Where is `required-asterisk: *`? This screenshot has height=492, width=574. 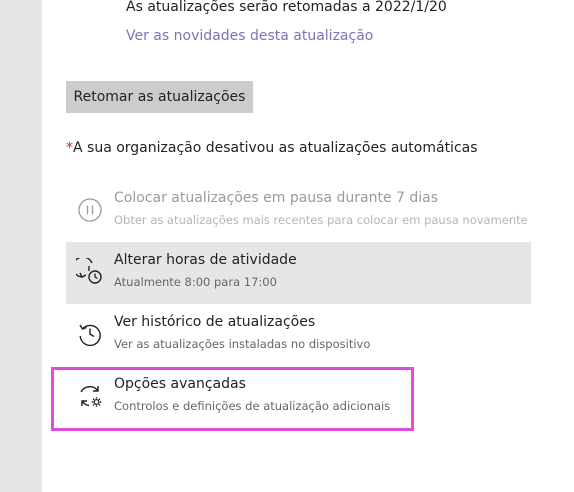 required-asterisk: * is located at coordinates (69, 148).